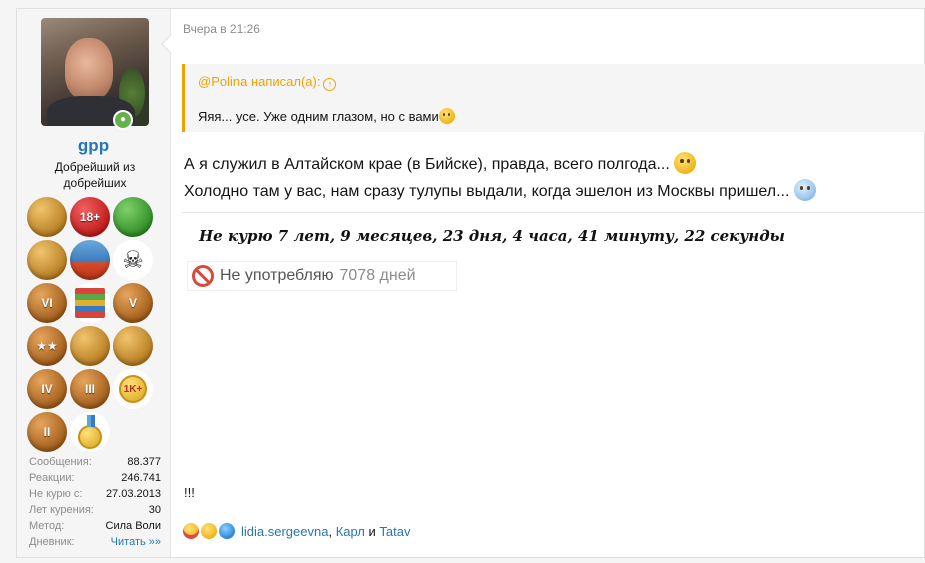 This screenshot has height=563, width=925. What do you see at coordinates (277, 275) in the screenshot?
I see `signature-label: Не употребляю` at bounding box center [277, 275].